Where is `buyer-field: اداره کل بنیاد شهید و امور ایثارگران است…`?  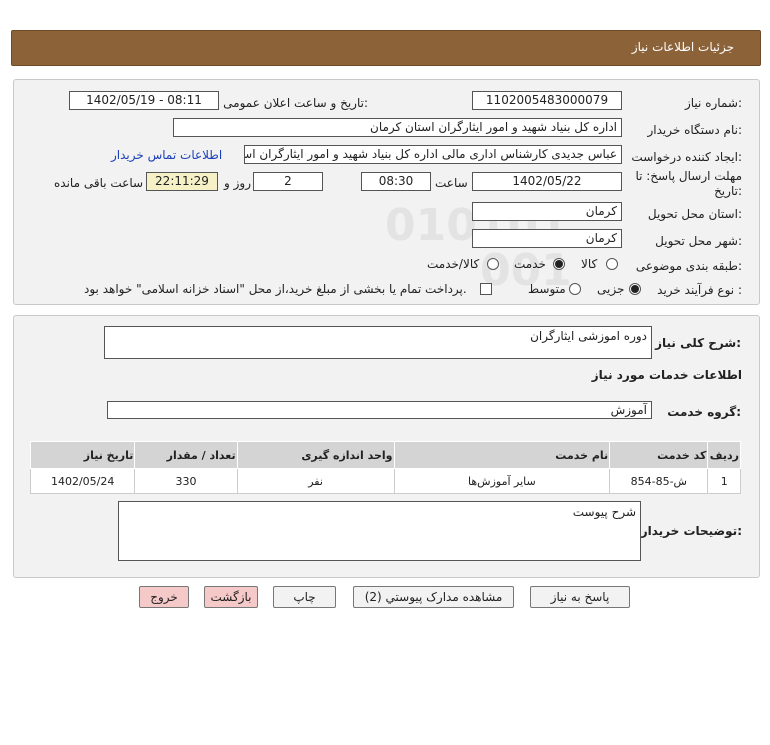
buyer-field: اداره کل بنیاد شهید و امور ایثارگران است… is located at coordinates (397, 127).